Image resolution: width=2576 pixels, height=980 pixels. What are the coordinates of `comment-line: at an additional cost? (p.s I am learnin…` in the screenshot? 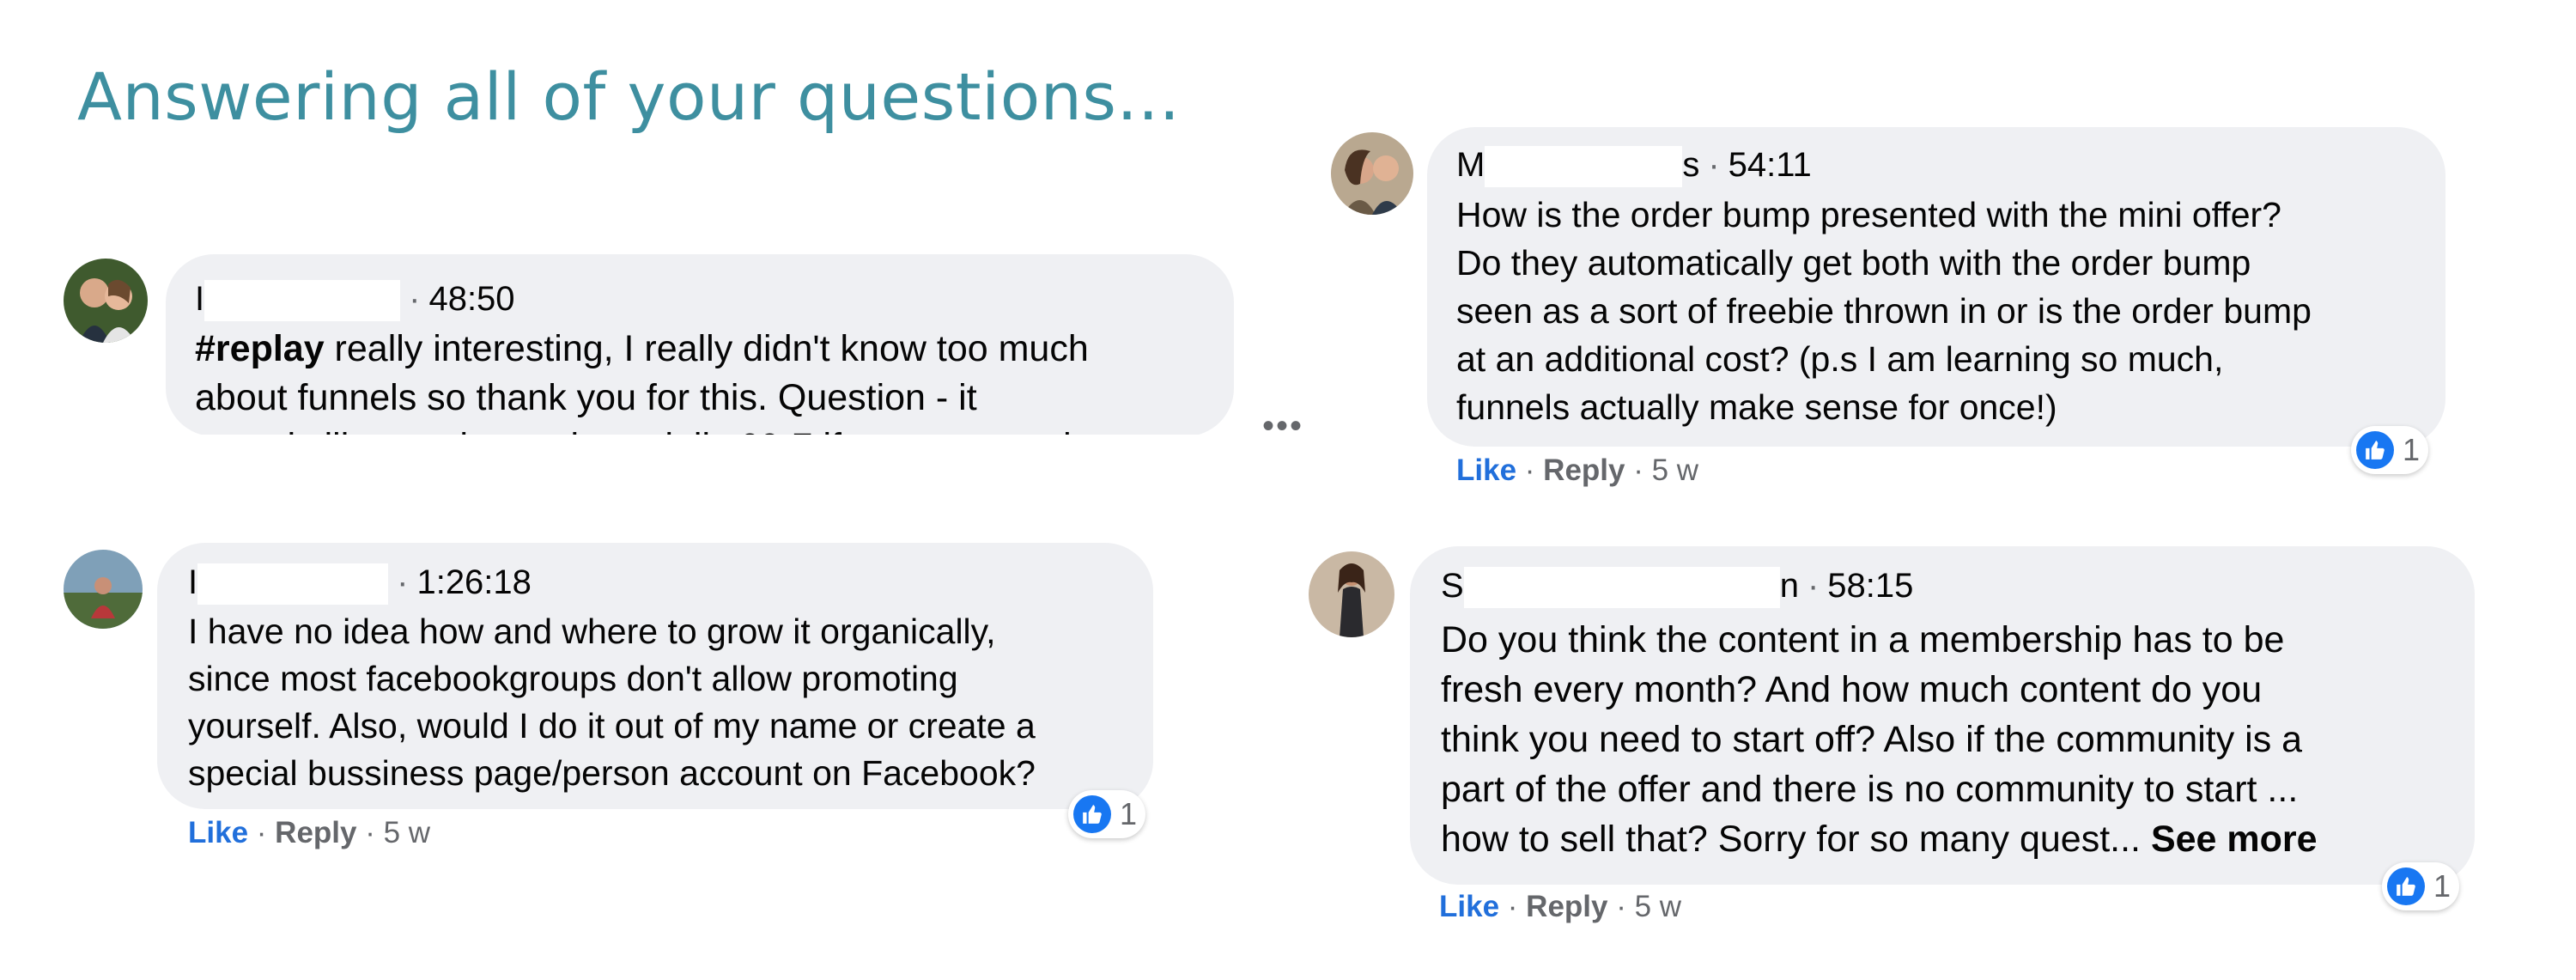 It's located at (1840, 359).